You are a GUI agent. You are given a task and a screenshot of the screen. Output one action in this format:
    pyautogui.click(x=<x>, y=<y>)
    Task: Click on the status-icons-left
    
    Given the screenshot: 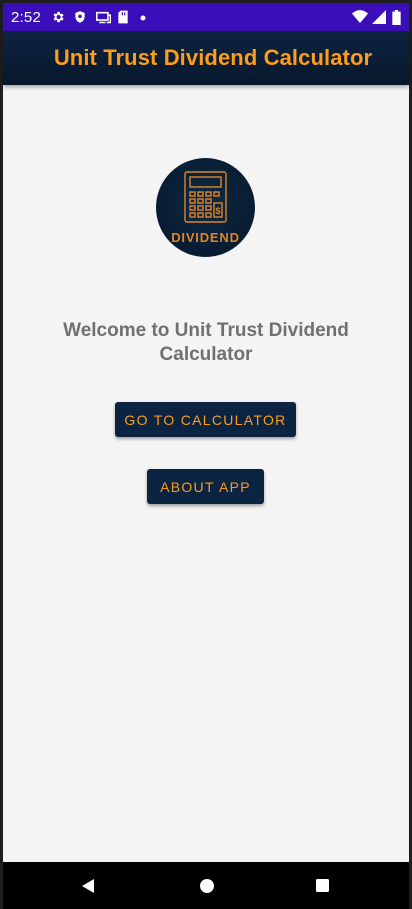 What is the action you would take?
    pyautogui.click(x=102, y=17)
    